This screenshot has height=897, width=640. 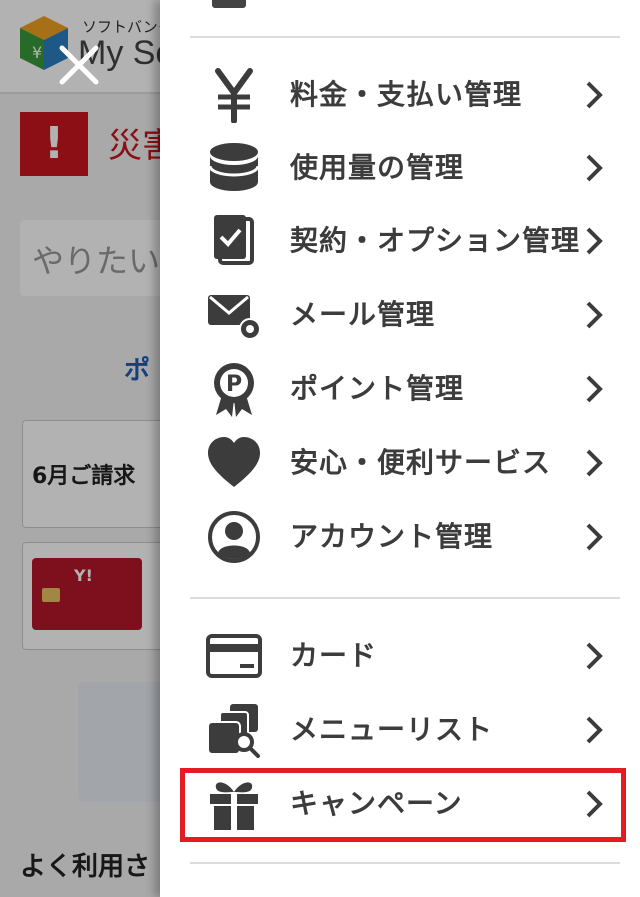 What do you see at coordinates (234, 384) in the screenshot?
I see `svg-text: P` at bounding box center [234, 384].